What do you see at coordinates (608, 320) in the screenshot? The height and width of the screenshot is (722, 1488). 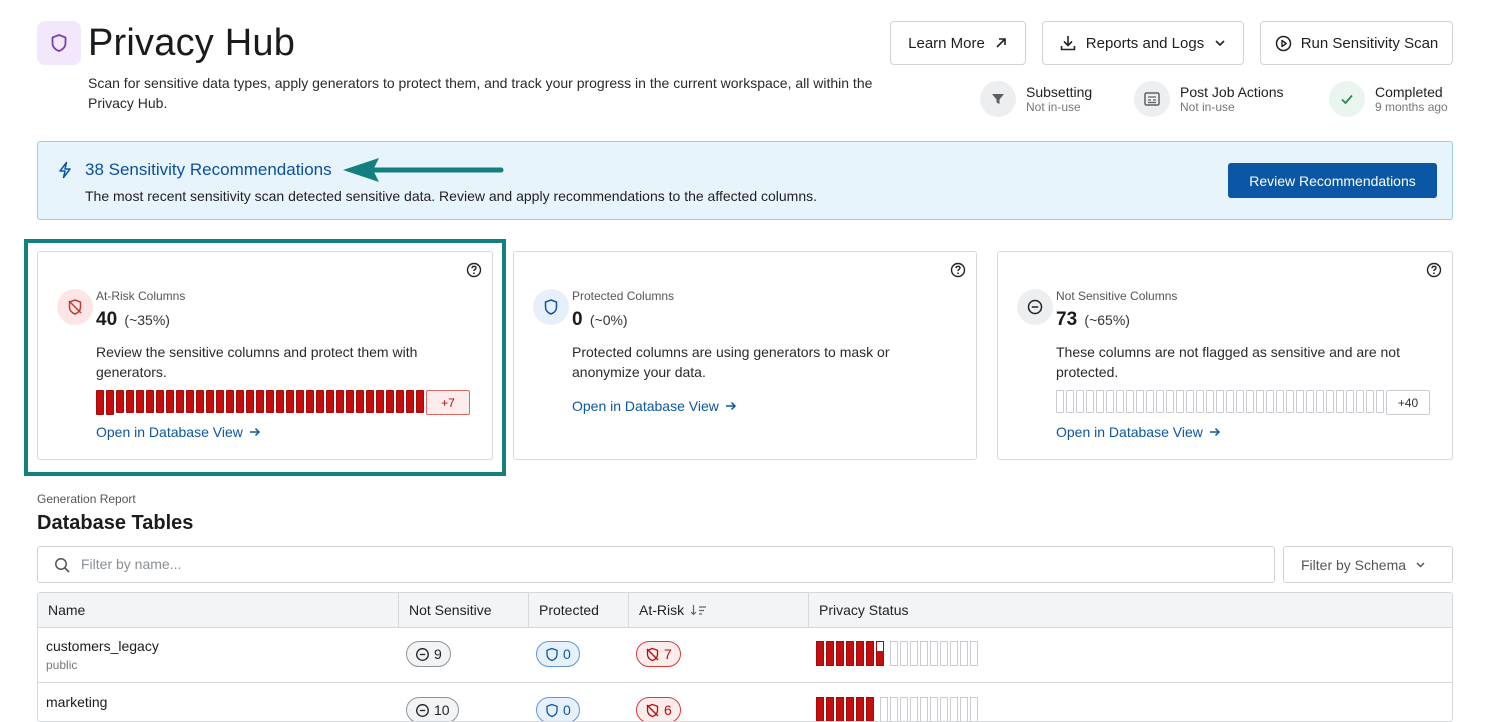 I see `card-percent: (~0%)` at bounding box center [608, 320].